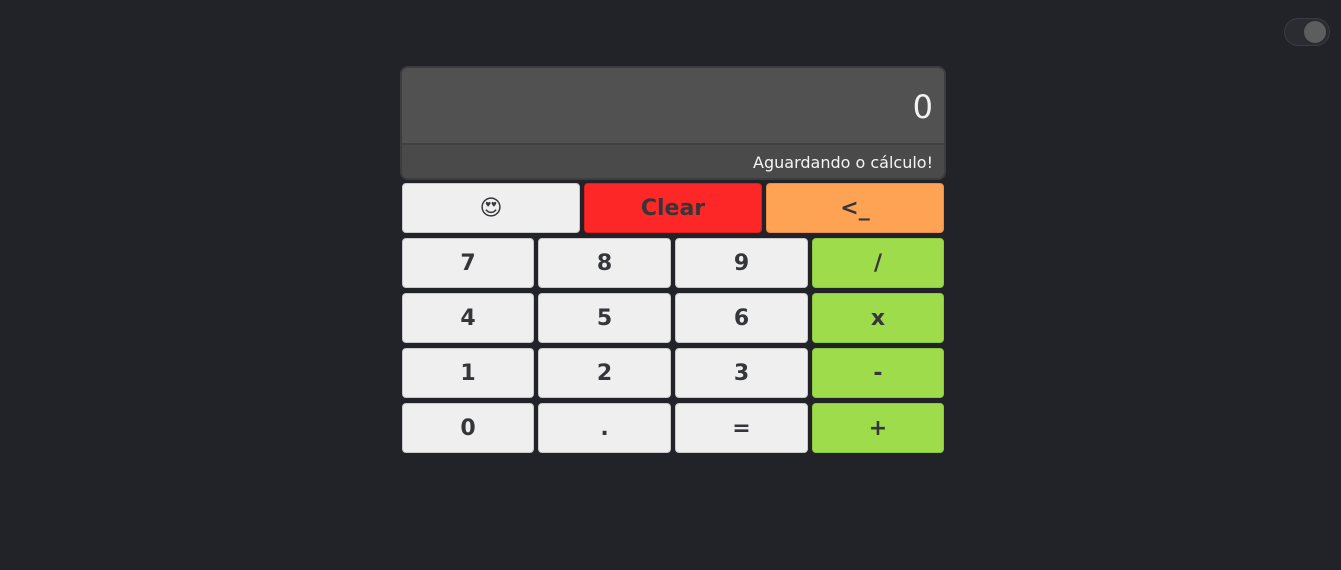  I want to click on theme-toggle, so click(1307, 32).